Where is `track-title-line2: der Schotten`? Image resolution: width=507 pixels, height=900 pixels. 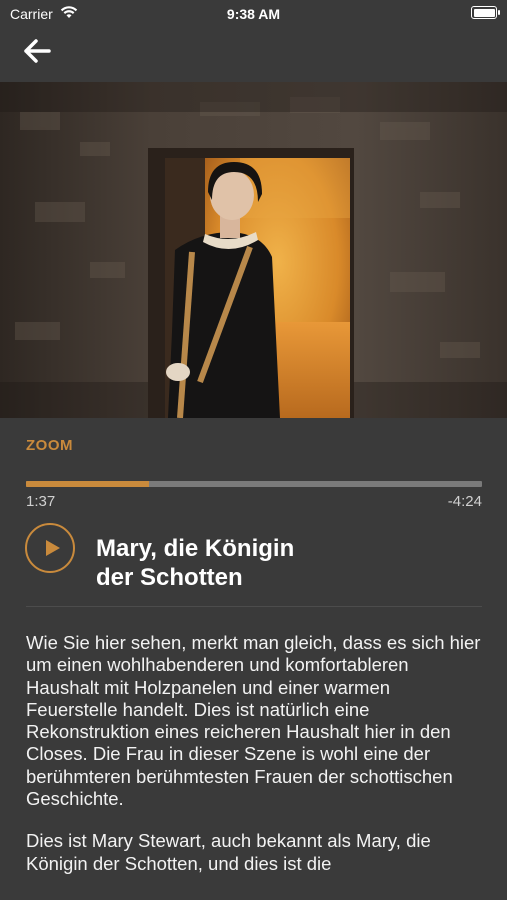
track-title-line2: der Schotten is located at coordinates (169, 577).